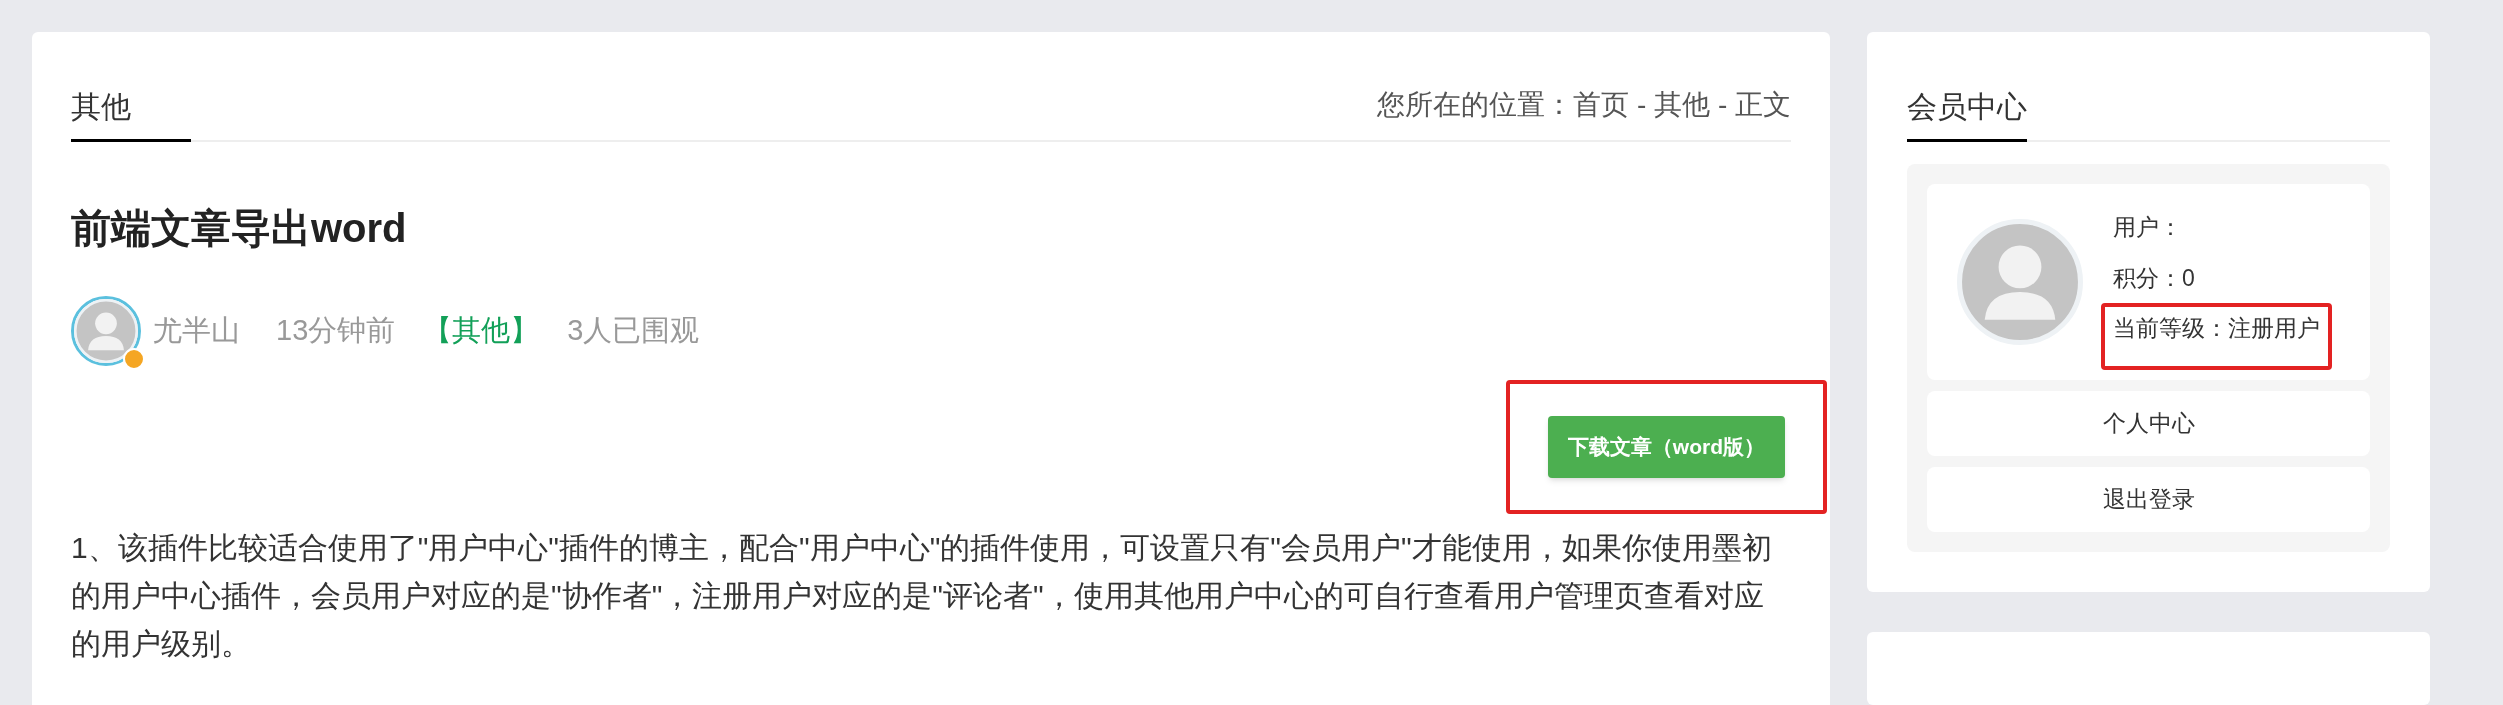 This screenshot has width=2503, height=705. I want to click on breadcrumb: 您所在的位置：首页 - 其他 - 正文, so click(1584, 105).